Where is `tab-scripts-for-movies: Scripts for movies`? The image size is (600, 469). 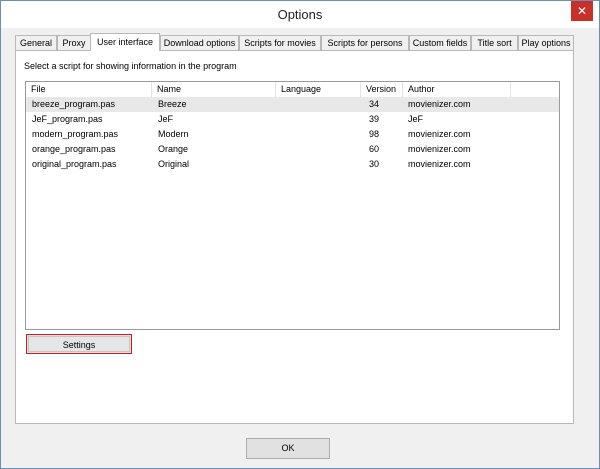 tab-scripts-for-movies: Scripts for movies is located at coordinates (280, 42).